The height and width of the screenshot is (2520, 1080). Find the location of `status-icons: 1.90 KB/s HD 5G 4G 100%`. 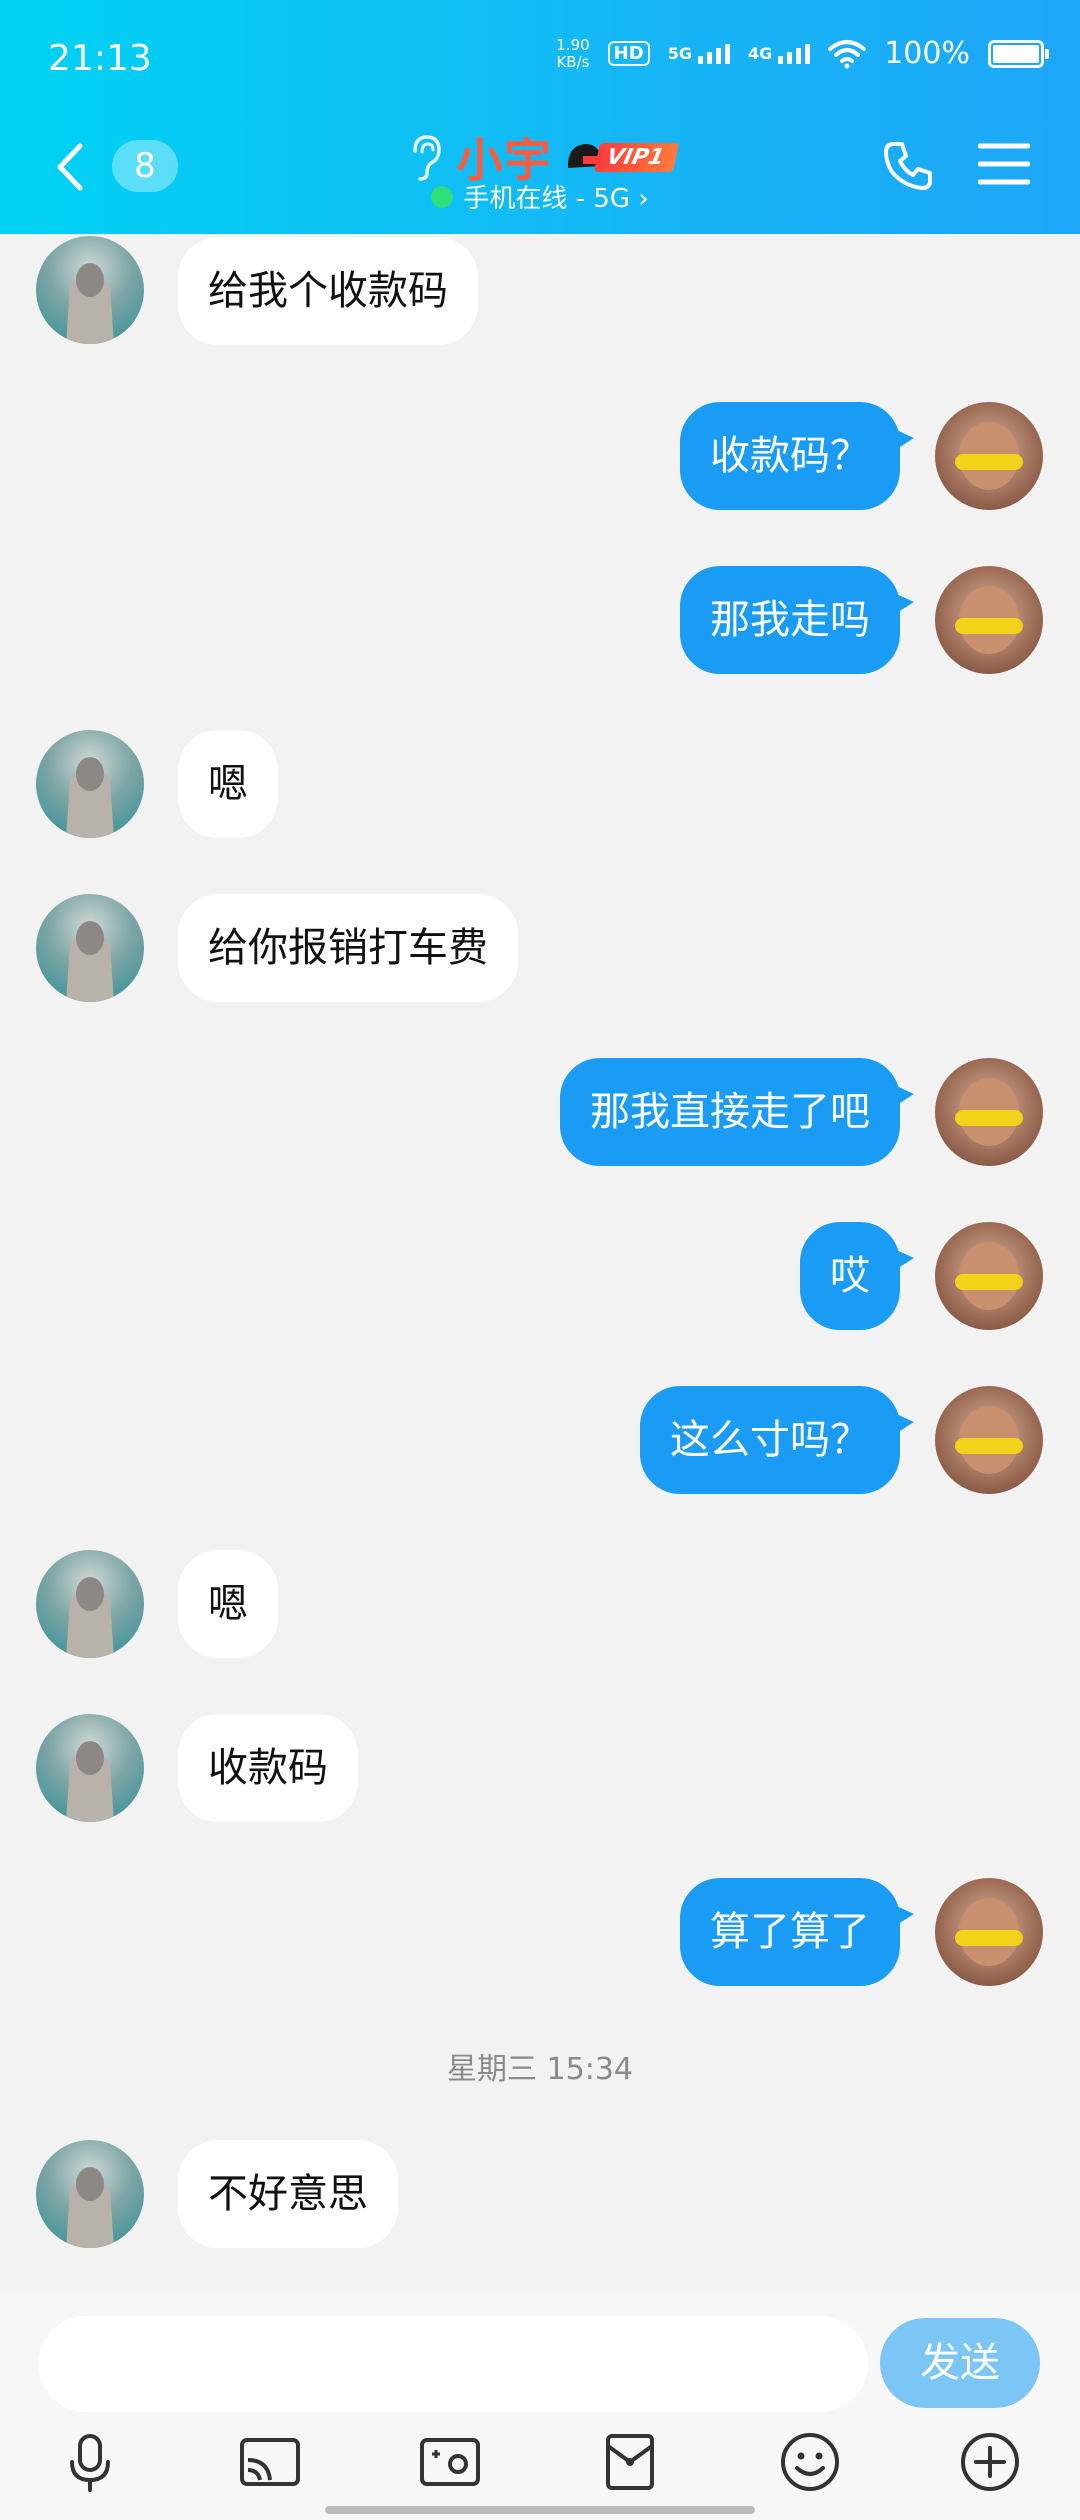

status-icons: 1.90 KB/s HD 5G 4G 100% is located at coordinates (802, 53).